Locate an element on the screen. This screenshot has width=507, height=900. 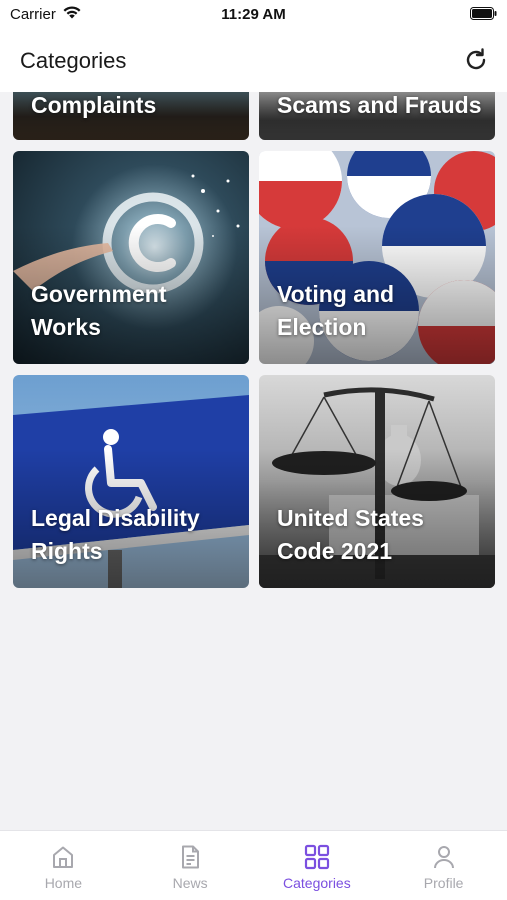
category-card-scams: Scams and Frauds is located at coordinates (377, 116).